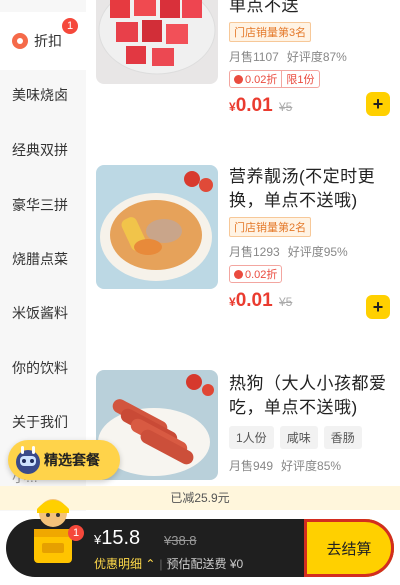 The image size is (400, 585). Describe the element at coordinates (302, 188) in the screenshot. I see `product-title: 营养靓汤(不定时更换，单点不送哦)` at that location.